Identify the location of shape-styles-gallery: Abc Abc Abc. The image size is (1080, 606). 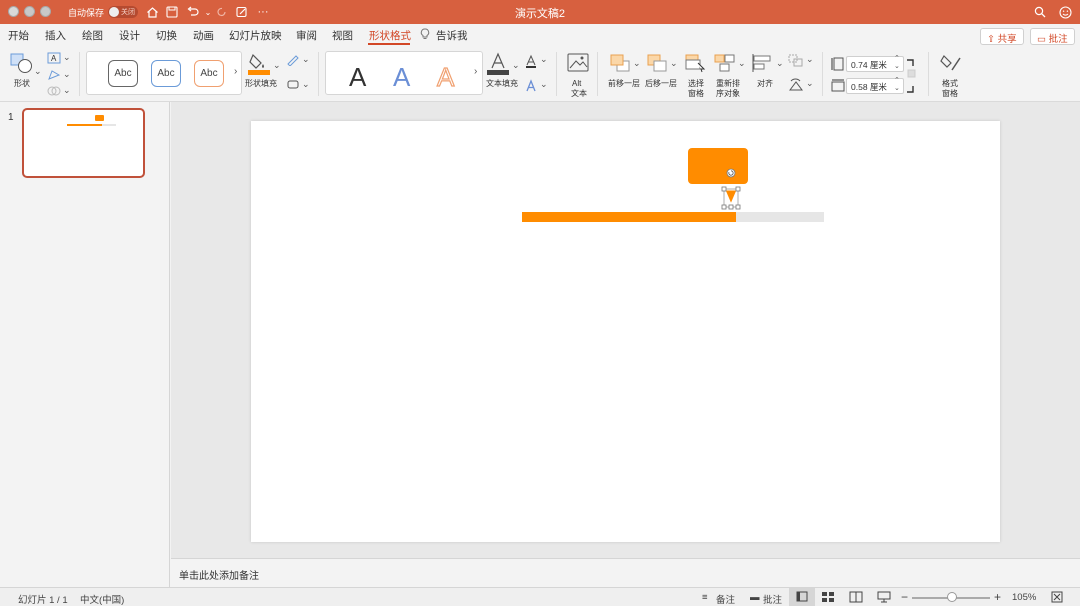
(164, 73).